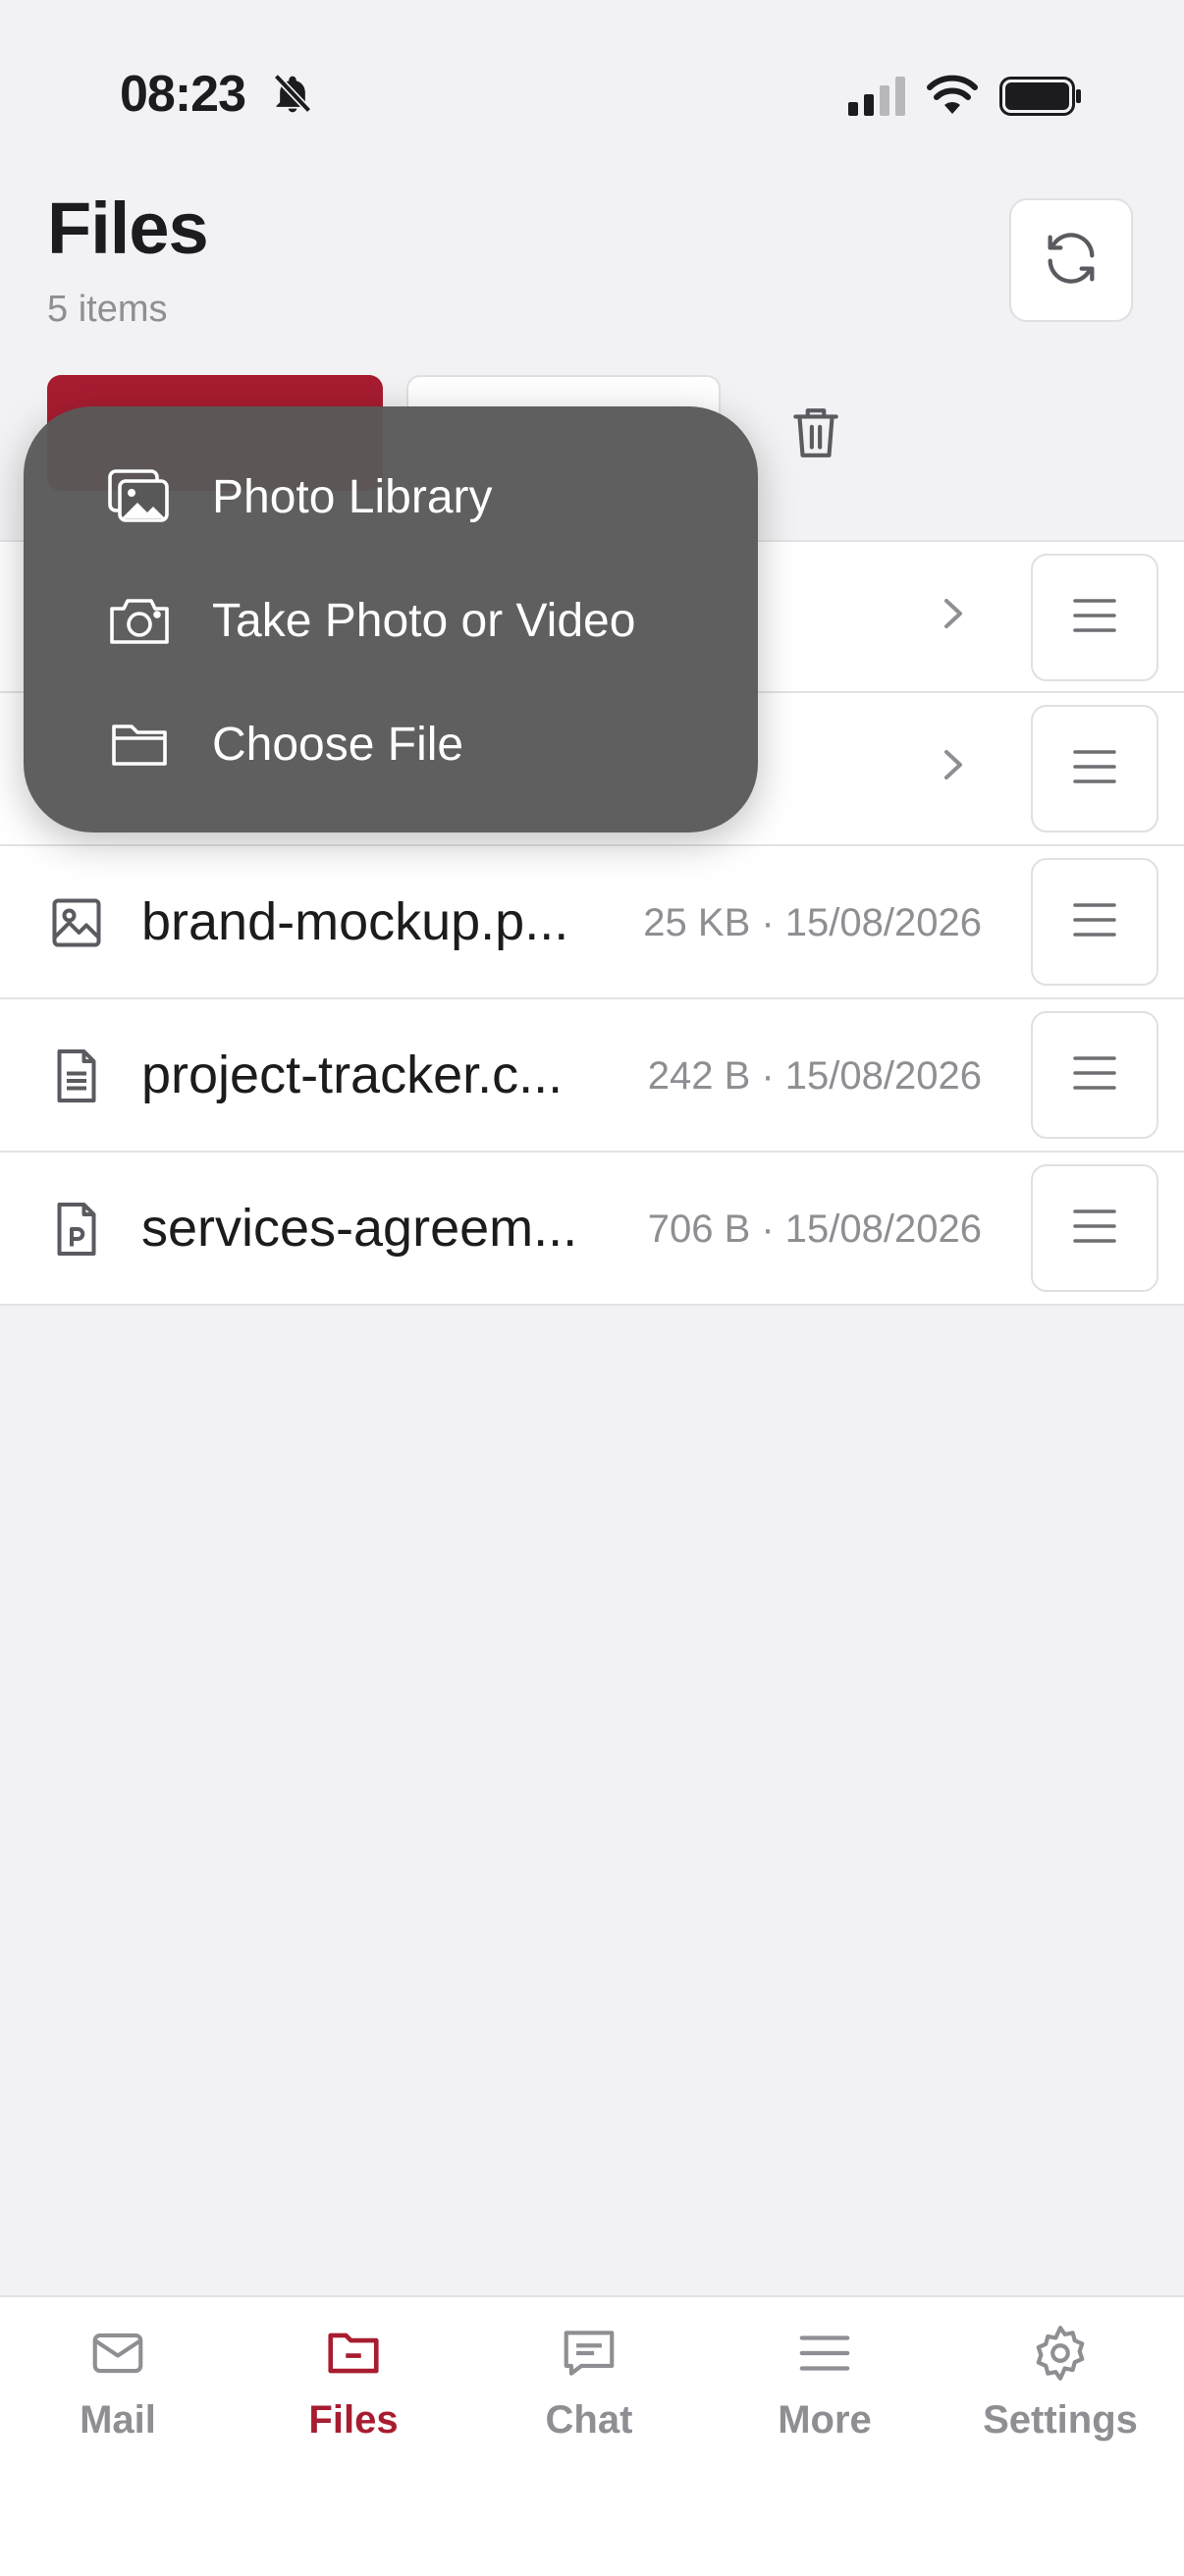 This screenshot has height=2576, width=1184. What do you see at coordinates (292, 97) in the screenshot?
I see `bell-slash-icon` at bounding box center [292, 97].